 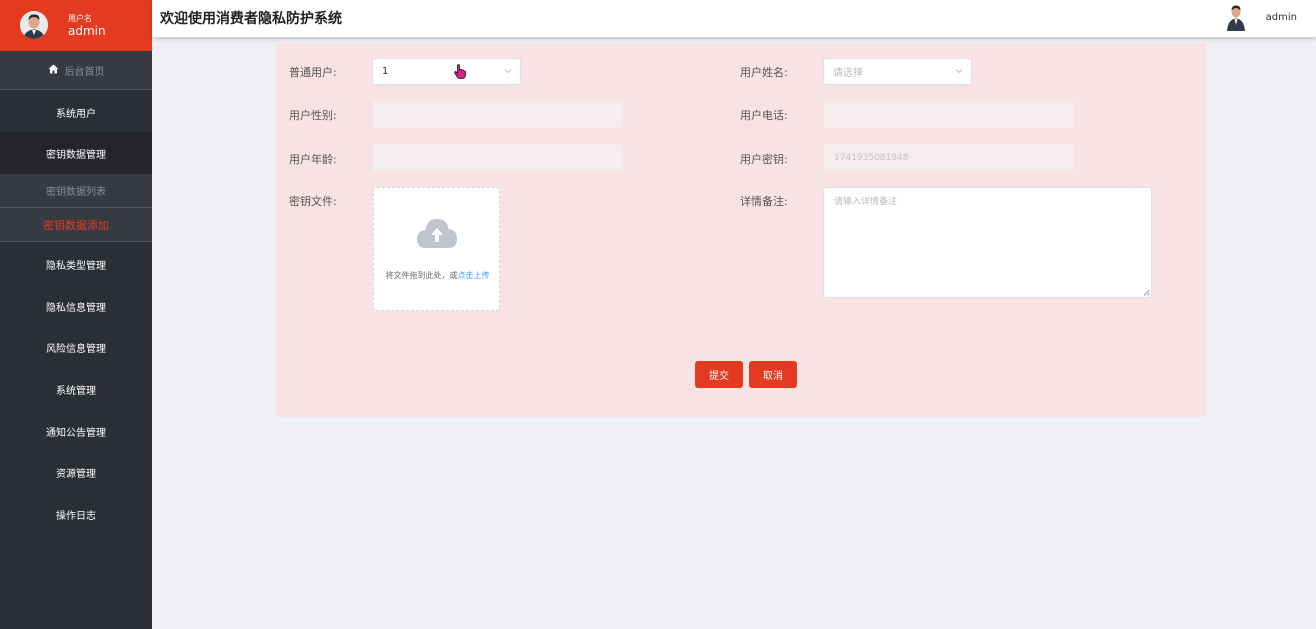 What do you see at coordinates (80, 18) in the screenshot?
I see `user-name-caption: 用户名` at bounding box center [80, 18].